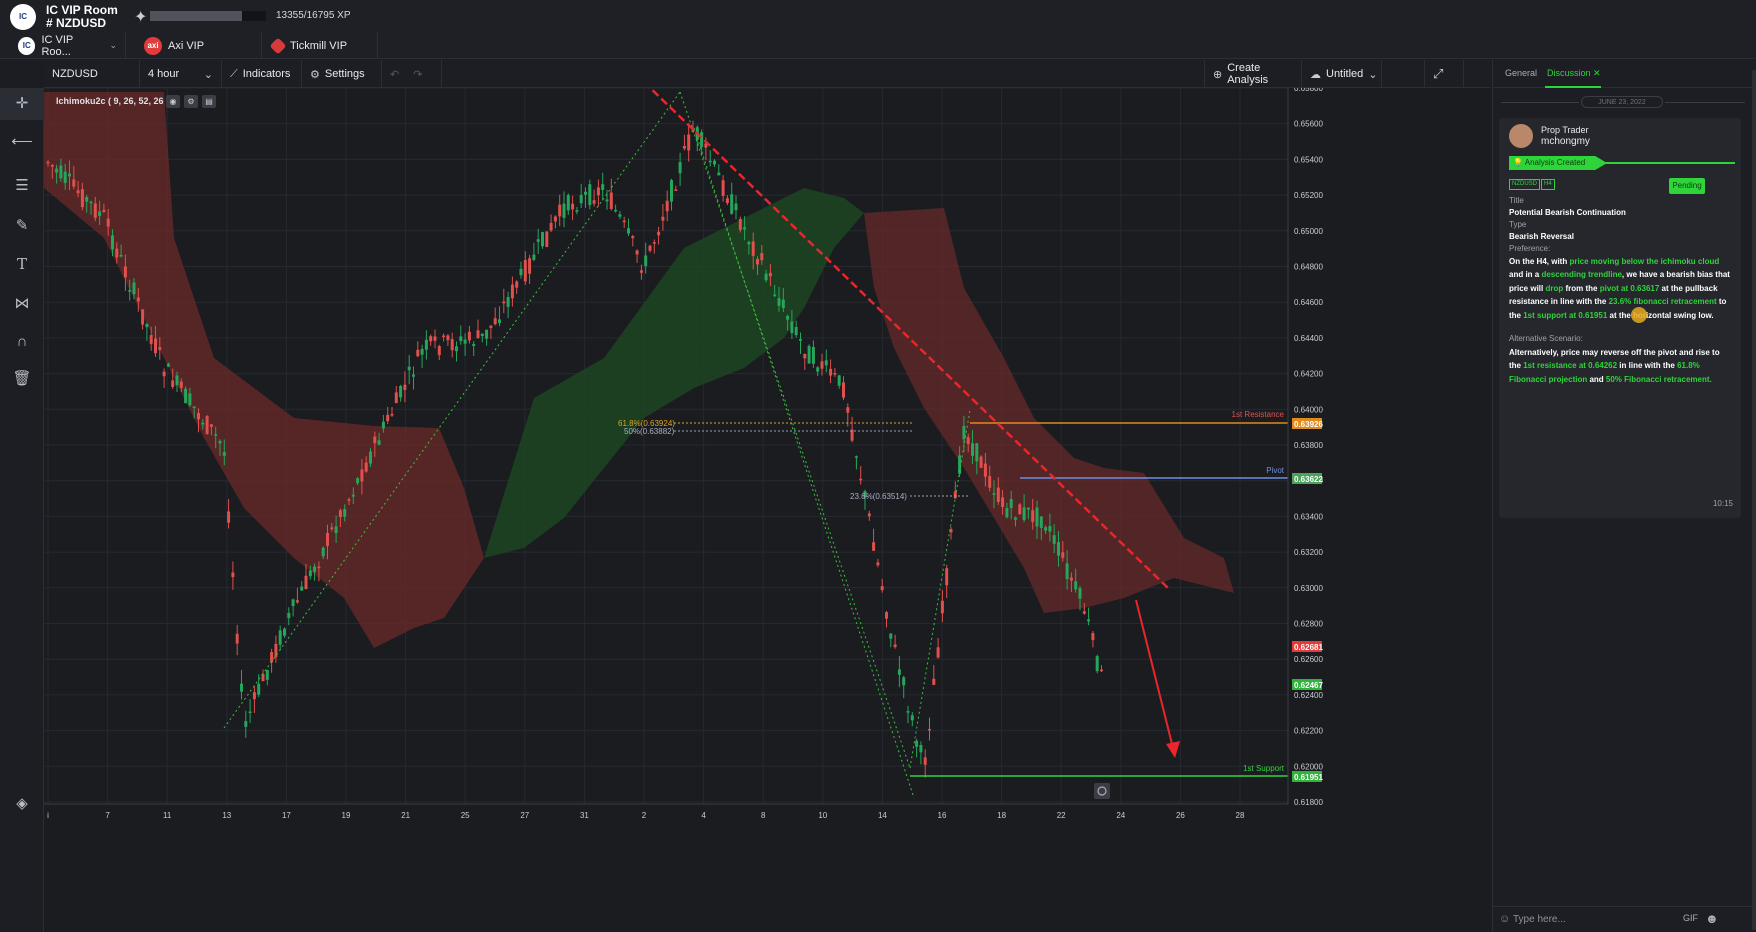 This screenshot has width=1756, height=932. Describe the element at coordinates (321, 45) in the screenshot. I see `room-tab-tickmill: Tickmill VIP` at that location.